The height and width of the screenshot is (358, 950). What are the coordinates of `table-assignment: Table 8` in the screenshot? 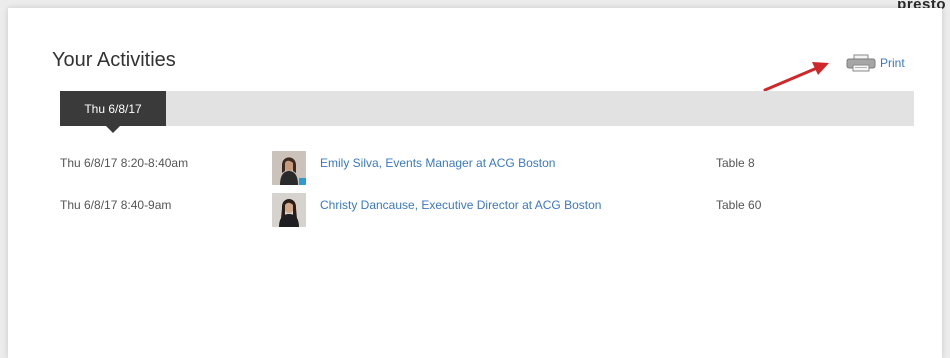 It's located at (735, 163).